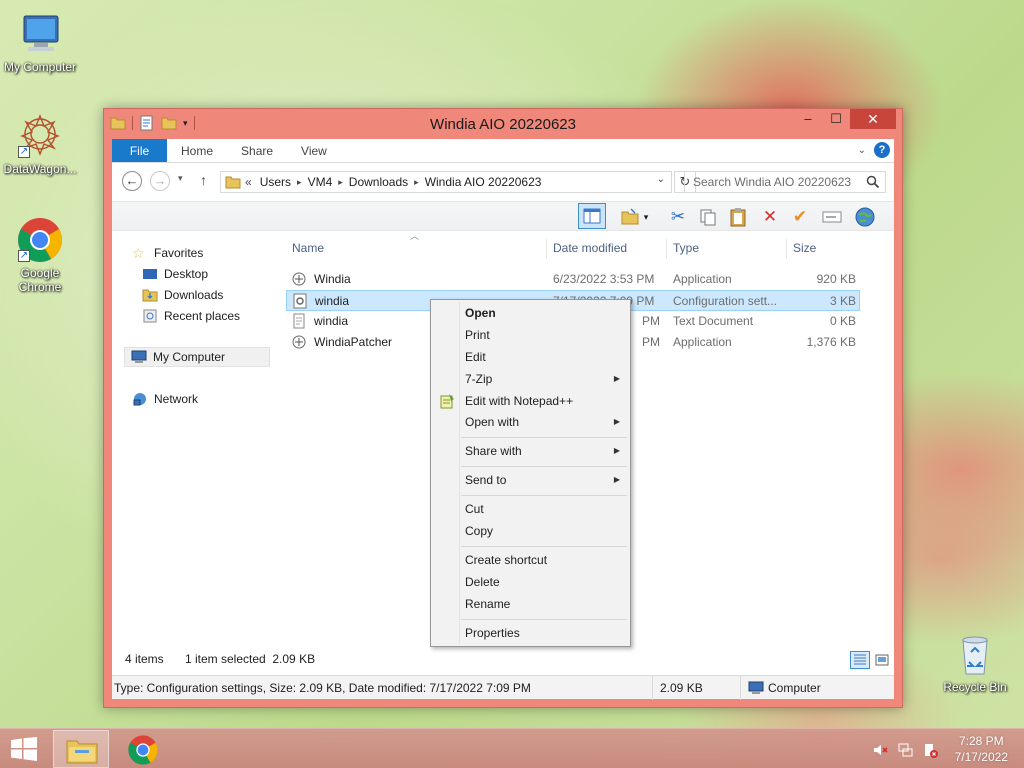  Describe the element at coordinates (24, 152) in the screenshot. I see `shortcut-arrow-icon: ↗` at that location.